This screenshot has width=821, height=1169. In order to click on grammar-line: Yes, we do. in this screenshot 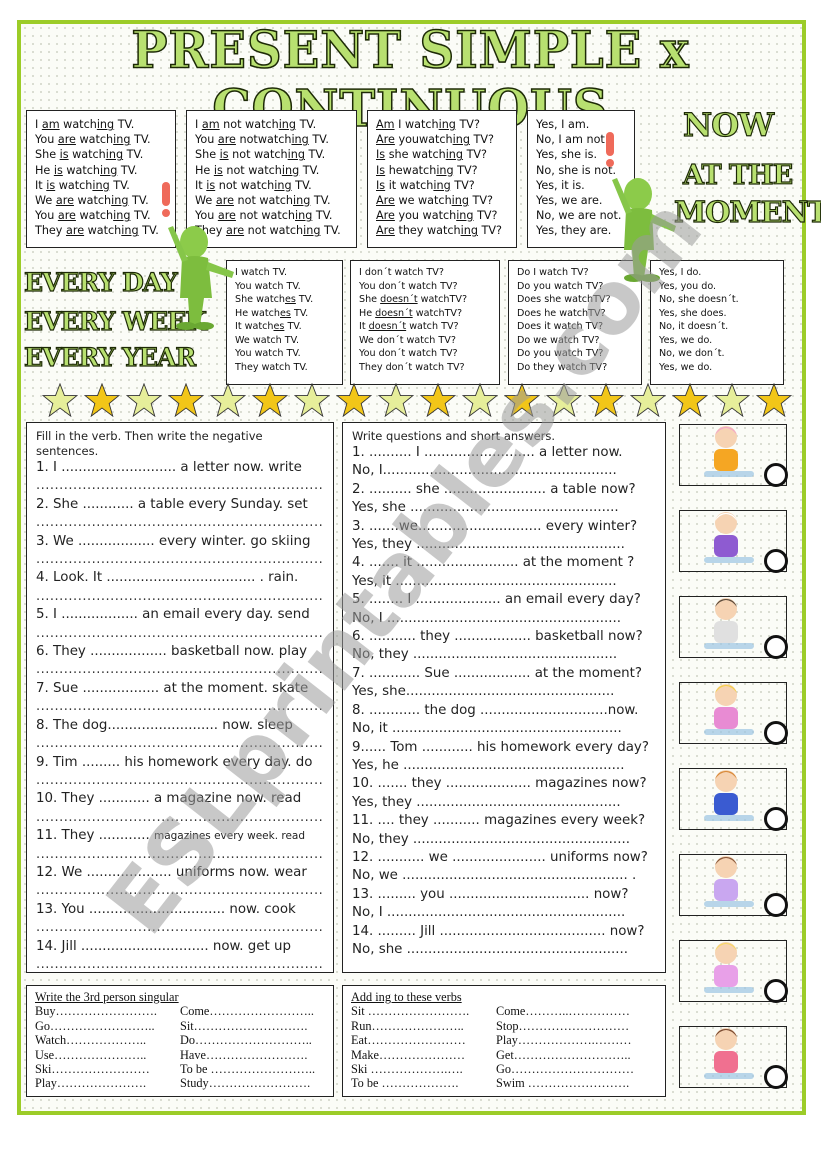, I will do `click(686, 340)`.